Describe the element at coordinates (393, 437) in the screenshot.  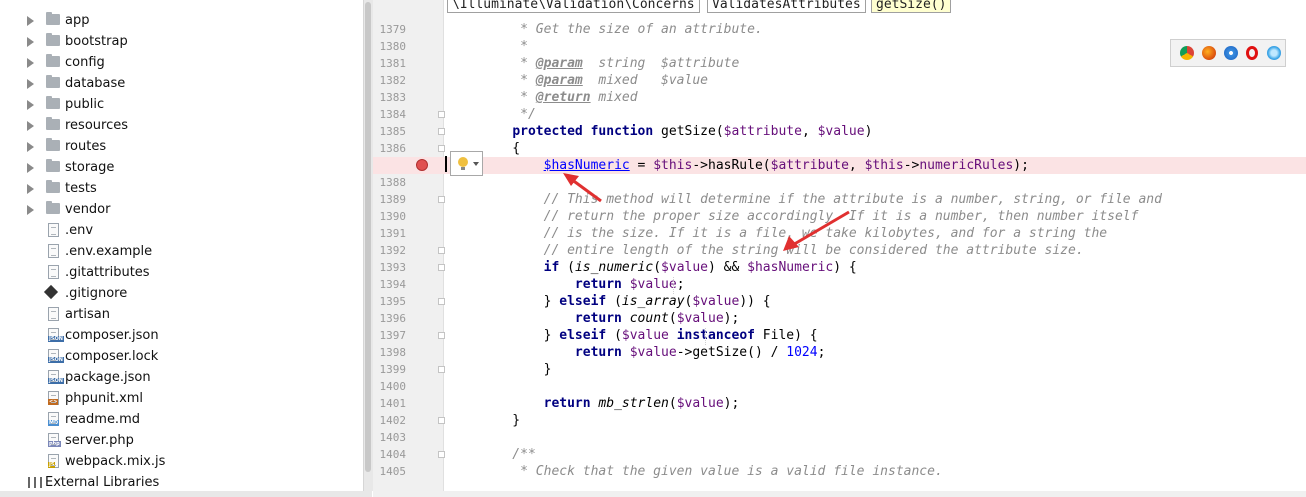
I see `line-number: 1403` at that location.